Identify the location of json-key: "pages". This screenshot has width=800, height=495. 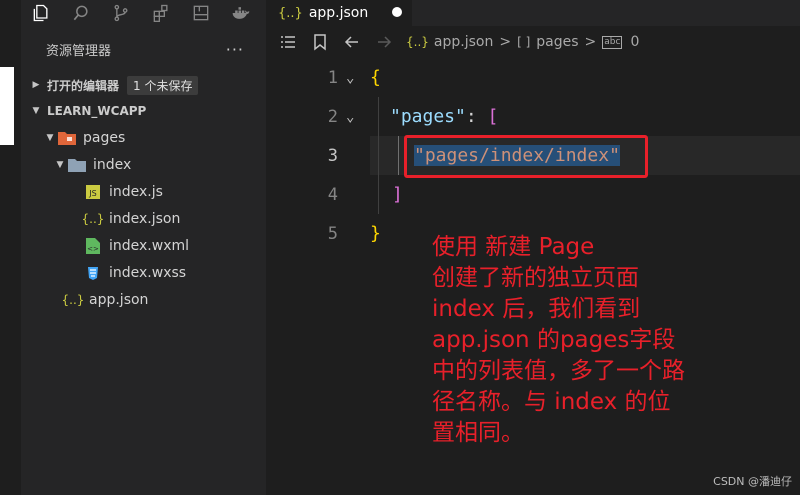
(428, 116).